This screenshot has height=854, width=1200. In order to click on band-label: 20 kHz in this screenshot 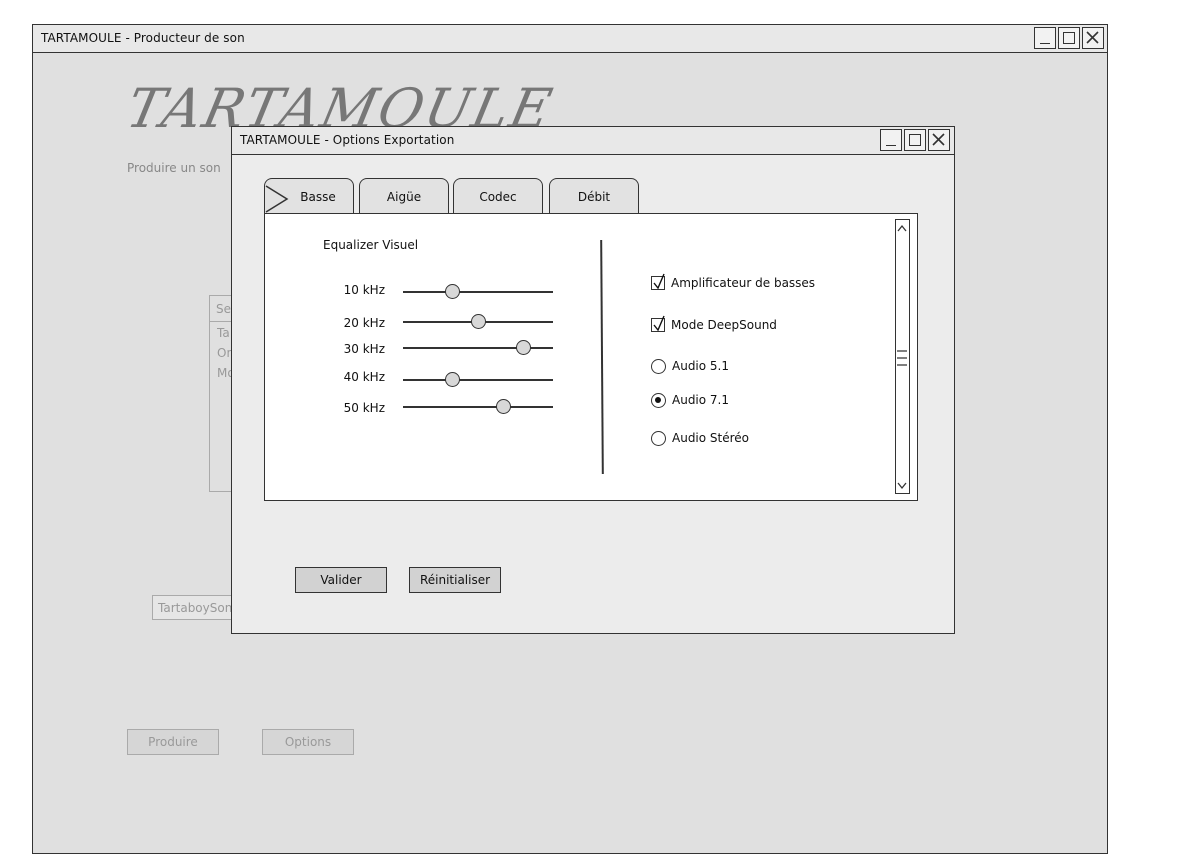, I will do `click(364, 323)`.